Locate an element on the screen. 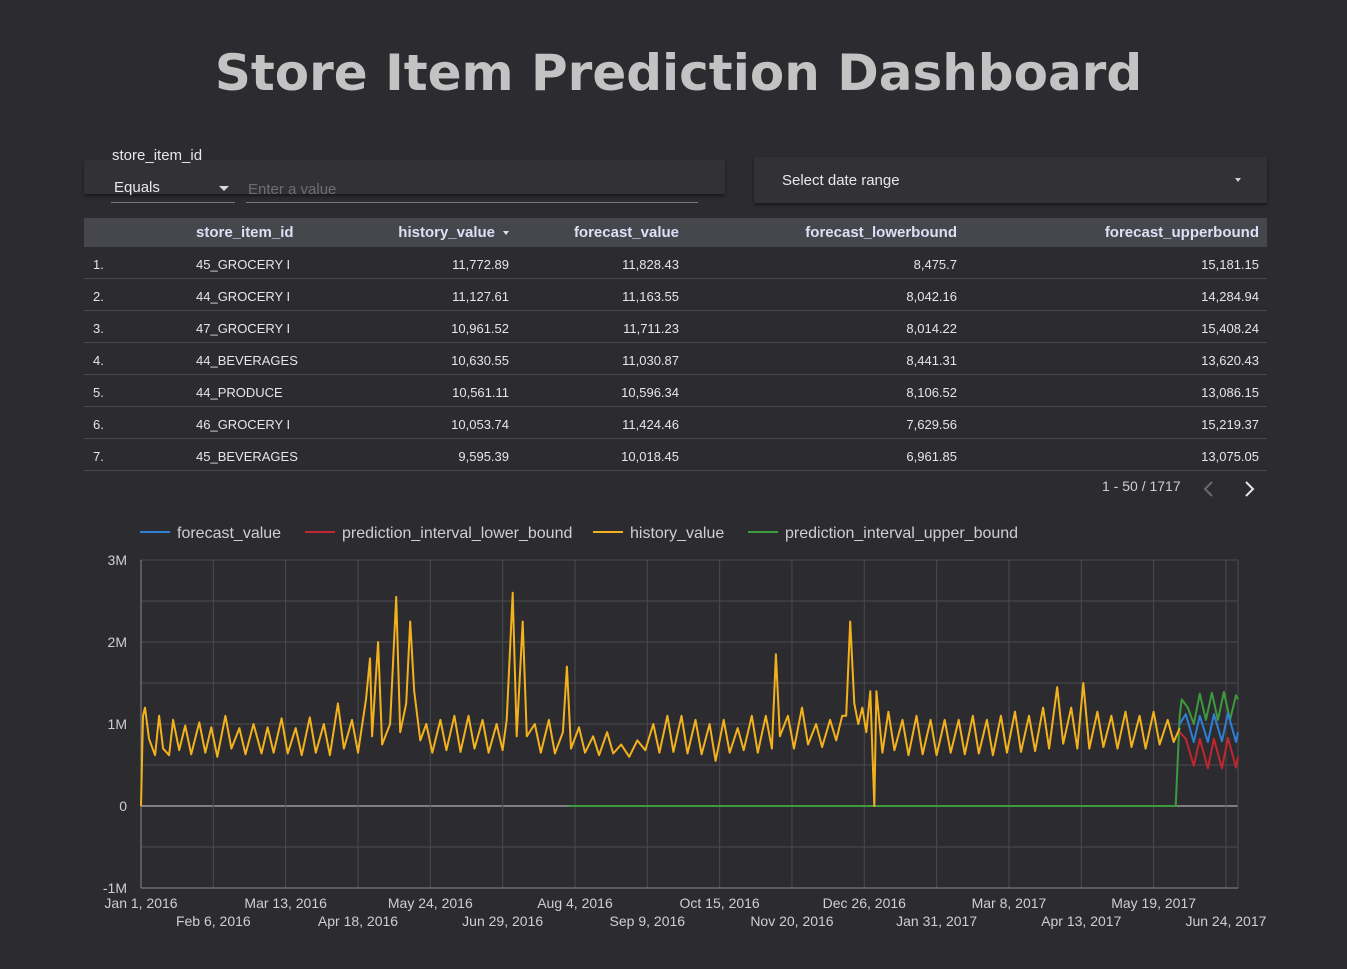  legend-item: history_value is located at coordinates (658, 534).